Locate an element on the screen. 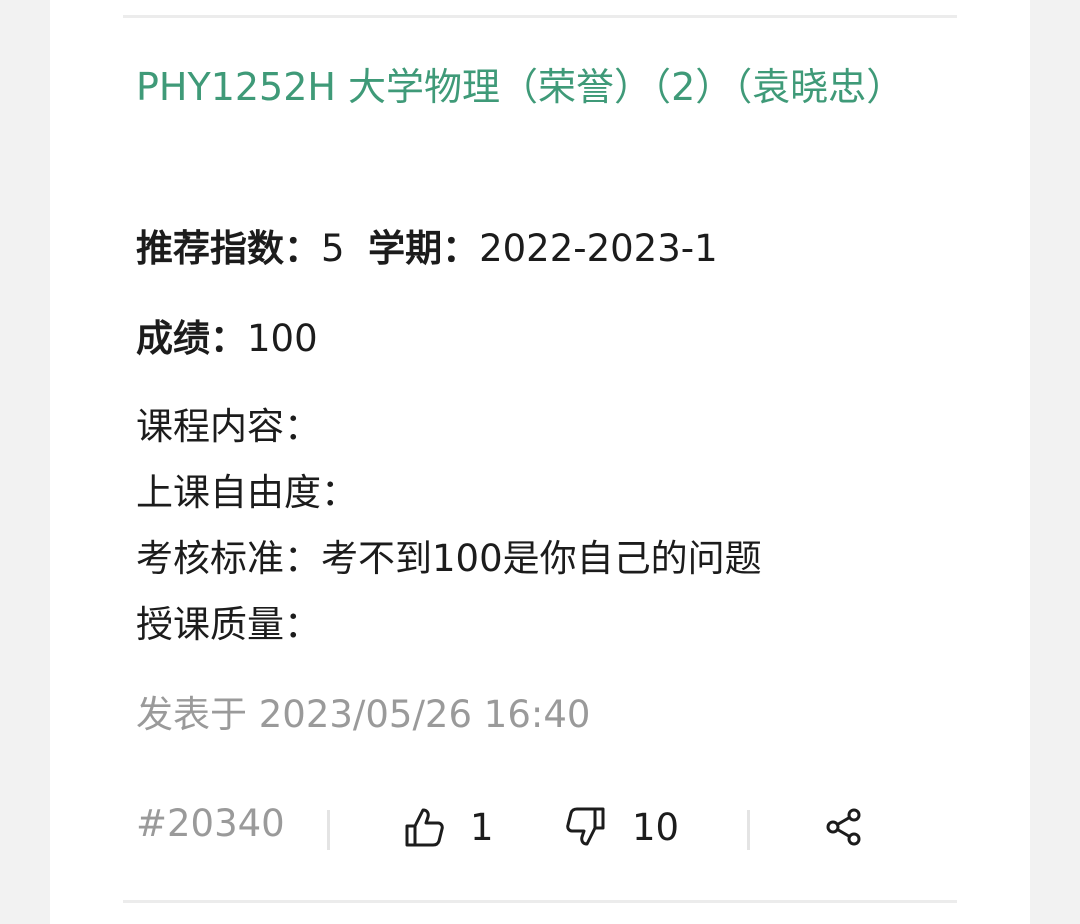  recommend-value: 5 is located at coordinates (333, 248).